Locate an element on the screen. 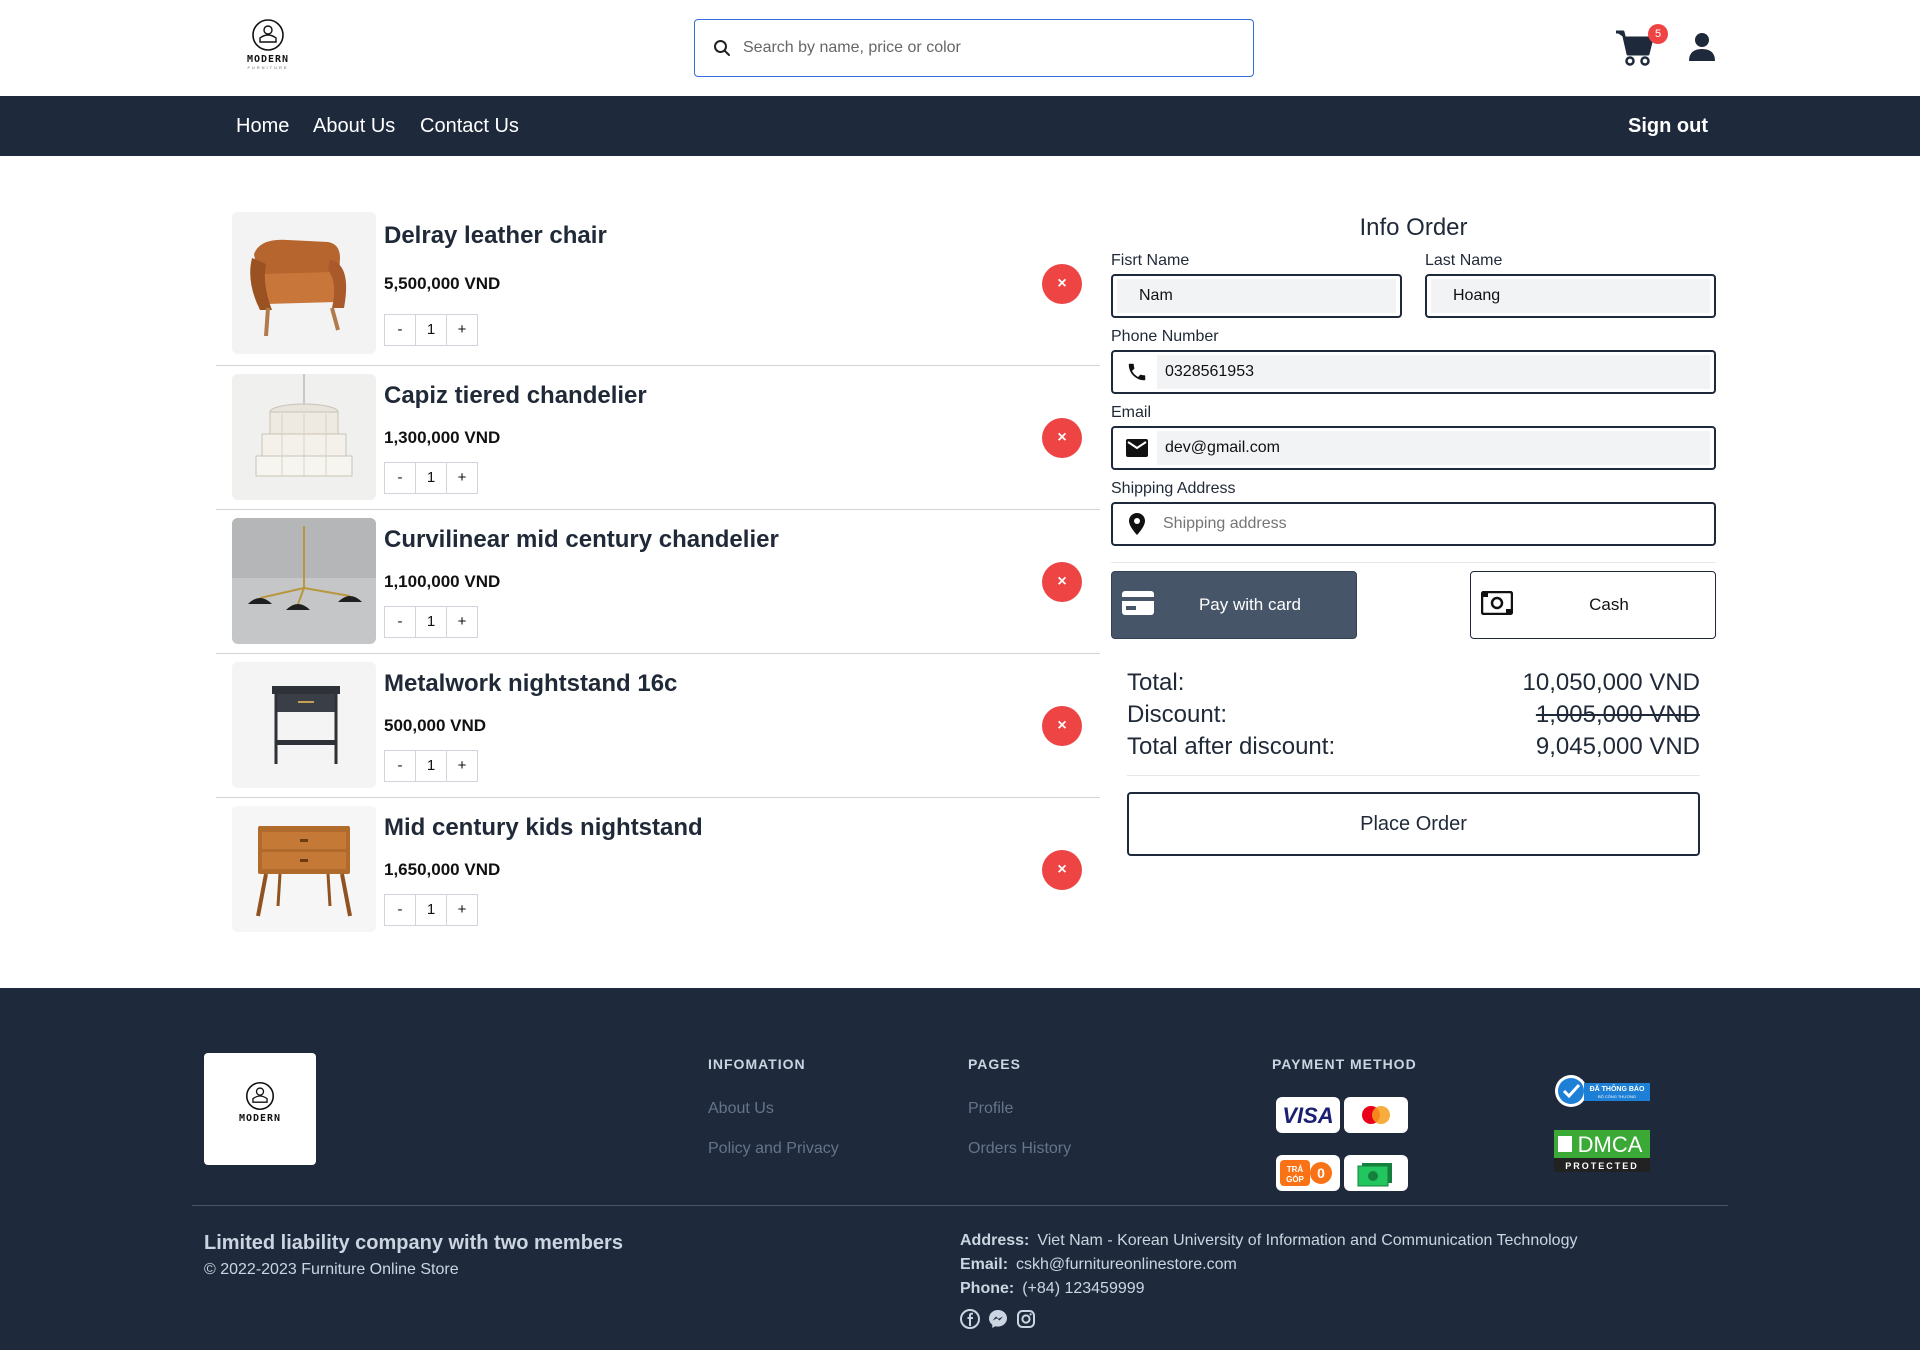 The height and width of the screenshot is (1350, 1920). location-pin-icon is located at coordinates (1137, 524).